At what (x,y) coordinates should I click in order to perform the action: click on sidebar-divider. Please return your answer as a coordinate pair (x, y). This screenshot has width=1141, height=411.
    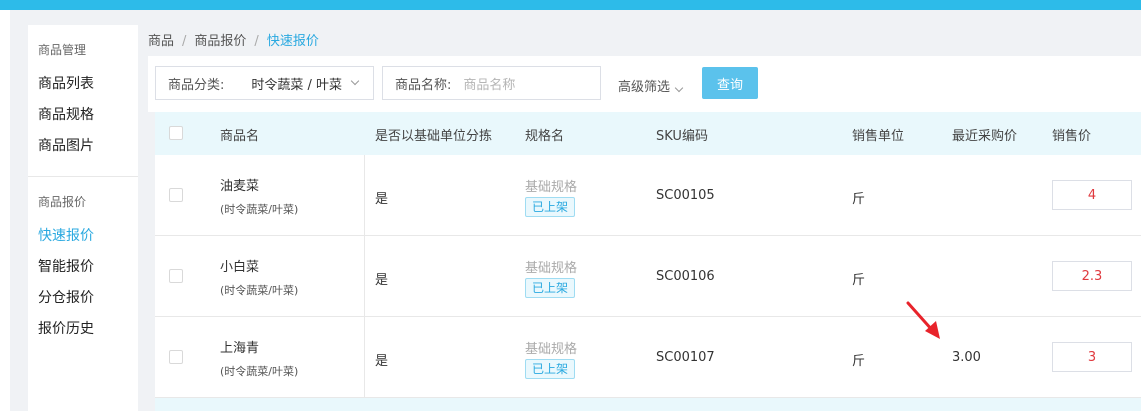
    Looking at the image, I should click on (83, 176).